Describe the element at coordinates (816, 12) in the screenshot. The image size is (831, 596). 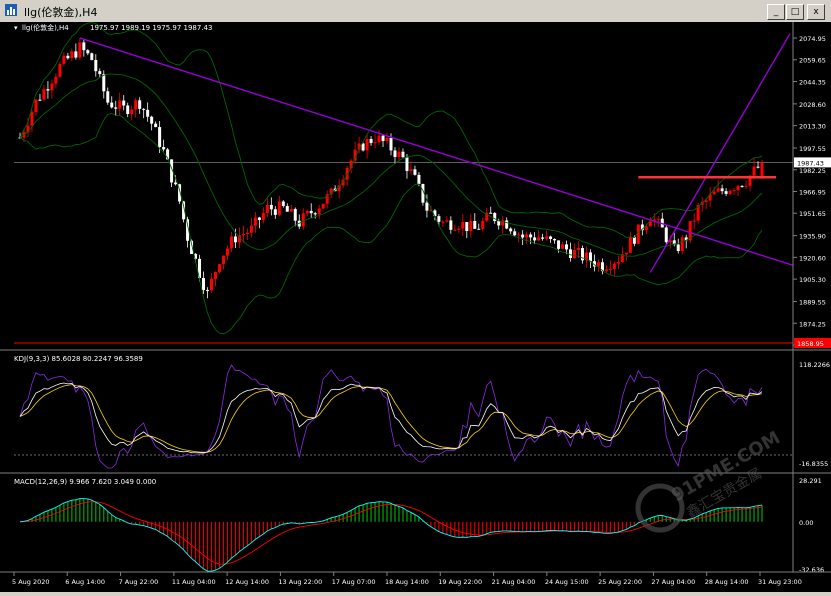
I see `close-button: x` at that location.